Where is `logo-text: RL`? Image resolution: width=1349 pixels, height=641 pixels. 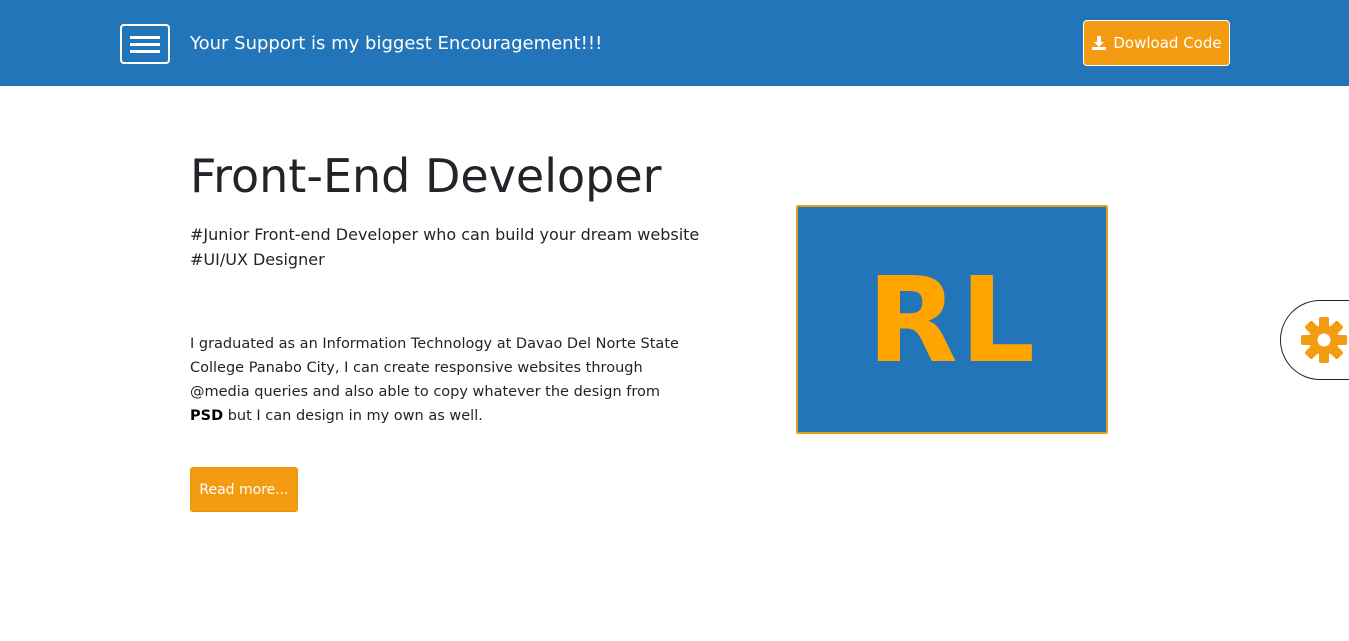
logo-text: RL is located at coordinates (952, 319).